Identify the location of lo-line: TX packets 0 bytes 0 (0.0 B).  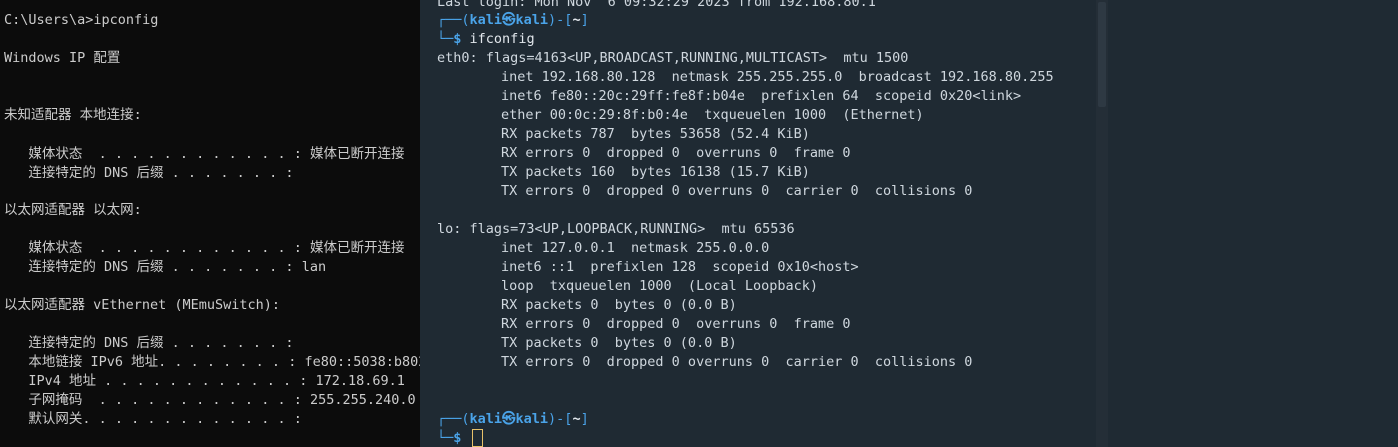
(619, 343).